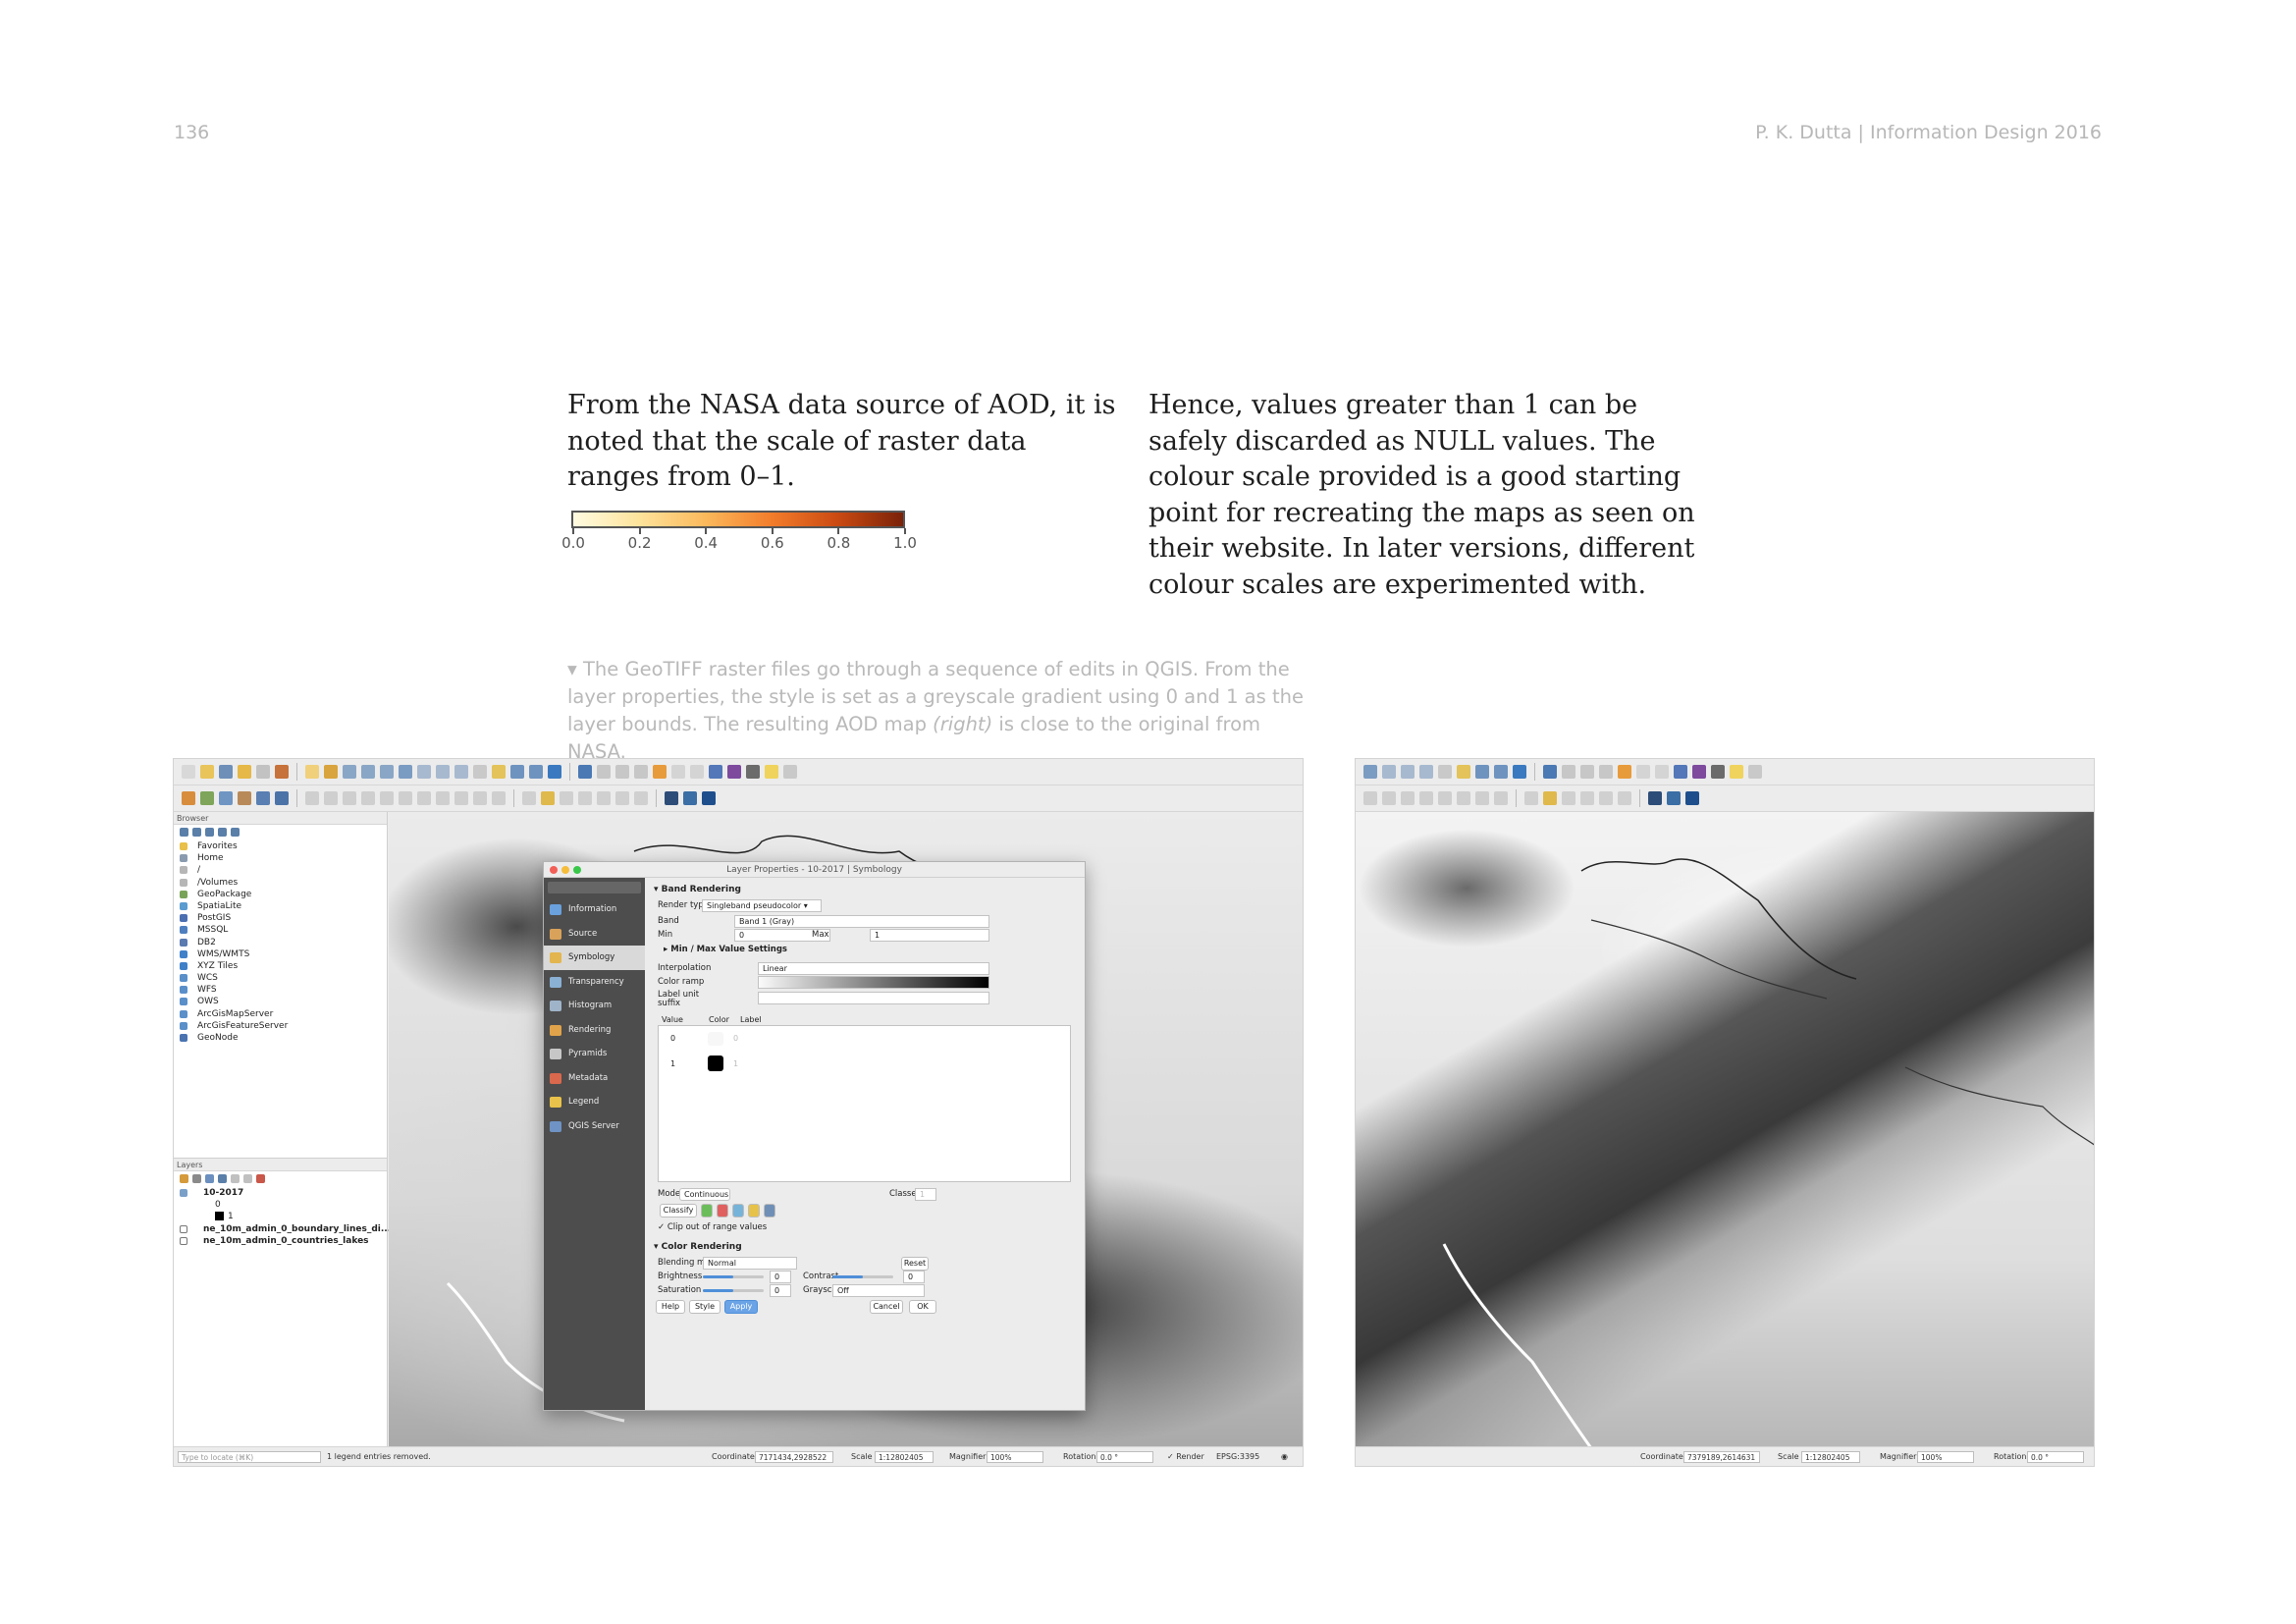  I want to click on show-labels-icon, so click(585, 798).